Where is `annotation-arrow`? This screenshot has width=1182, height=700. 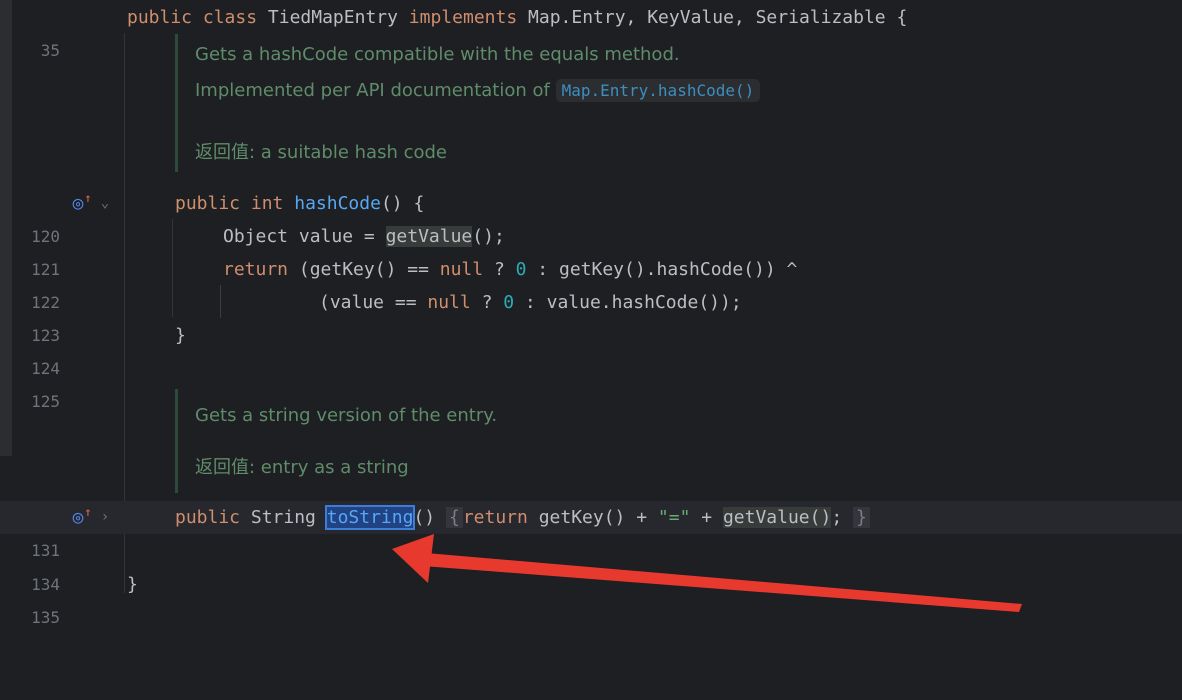
annotation-arrow is located at coordinates (707, 573).